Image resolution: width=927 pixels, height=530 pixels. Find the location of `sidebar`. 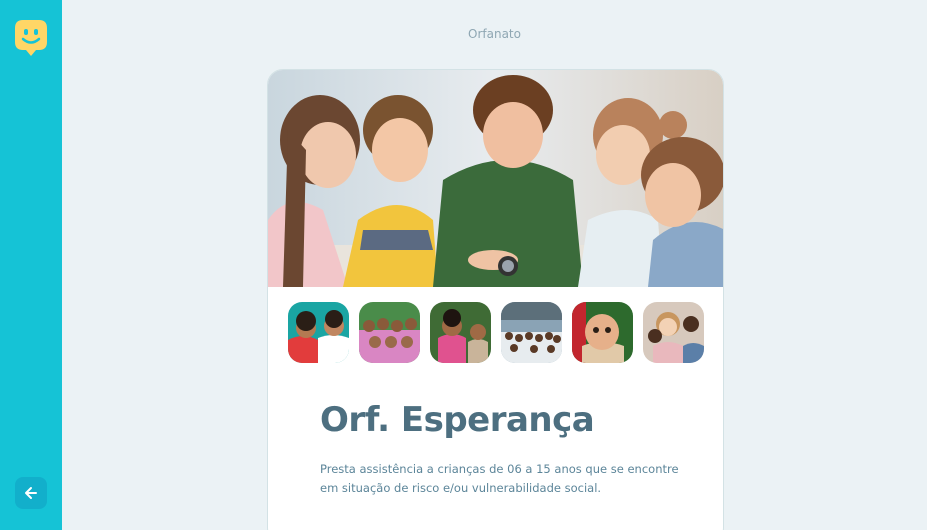

sidebar is located at coordinates (31, 265).